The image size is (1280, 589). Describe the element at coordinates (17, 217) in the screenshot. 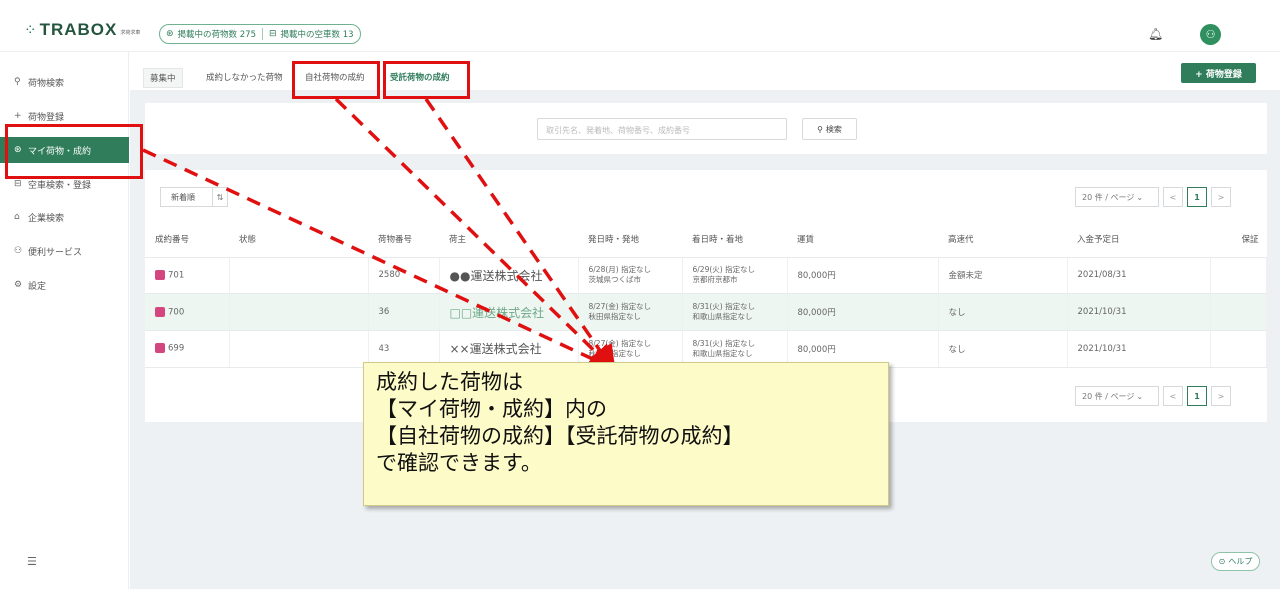

I see `building-icon: ⌂` at that location.